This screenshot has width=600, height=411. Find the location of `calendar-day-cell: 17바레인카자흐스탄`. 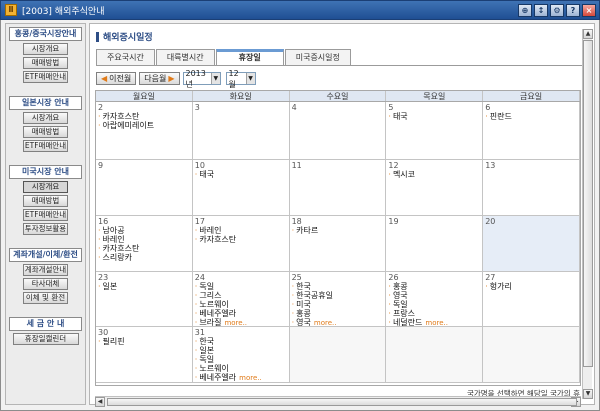

calendar-day-cell: 17바레인카자흐스탄 is located at coordinates (241, 243).